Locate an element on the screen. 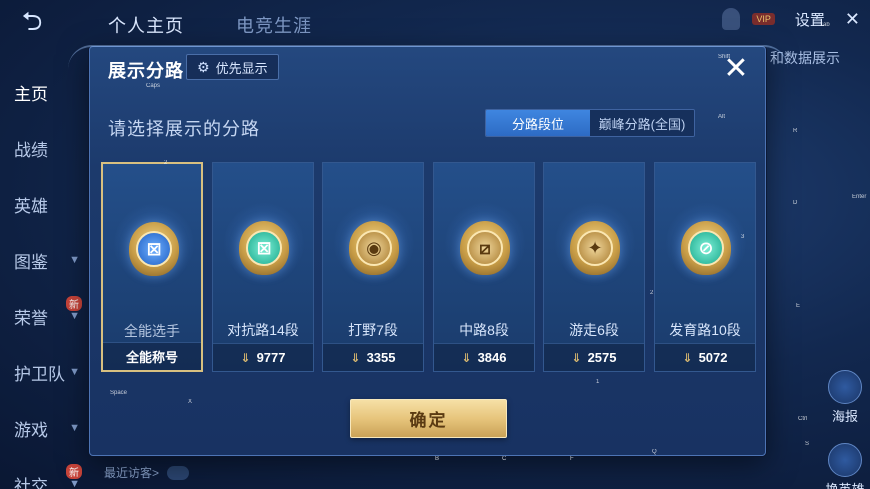 The height and width of the screenshot is (489, 870). mid-lane-icon: ⧄ is located at coordinates (485, 248).